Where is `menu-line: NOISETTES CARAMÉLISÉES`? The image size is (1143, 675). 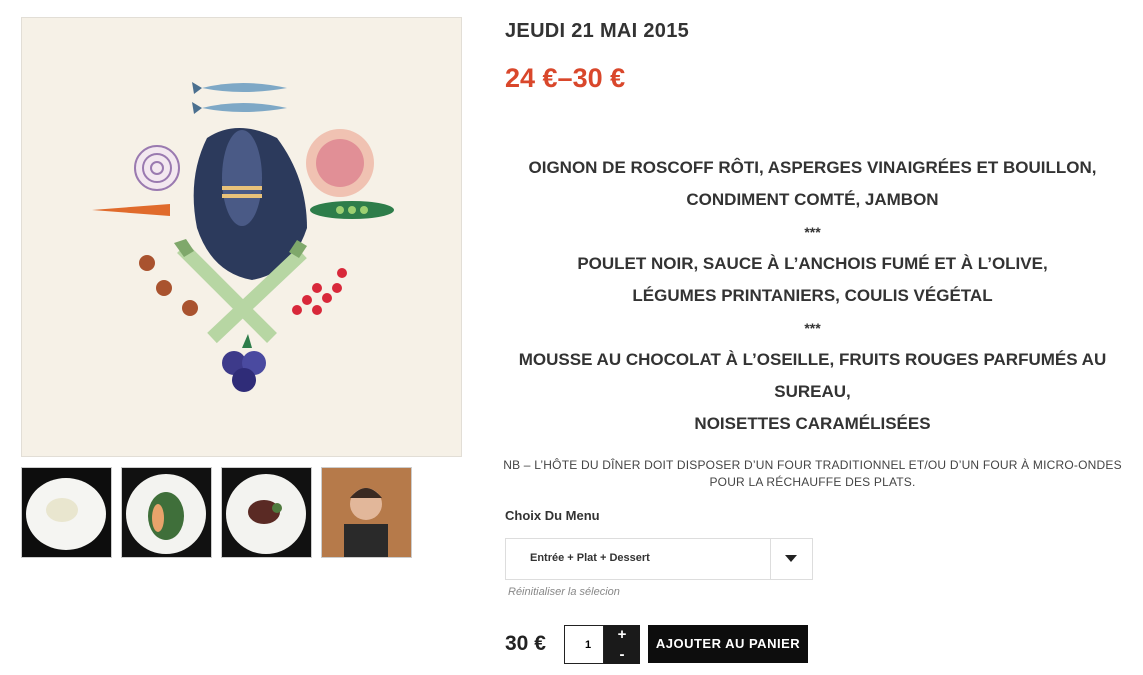
menu-line: NOISETTES CARAMÉLISÉES is located at coordinates (812, 423).